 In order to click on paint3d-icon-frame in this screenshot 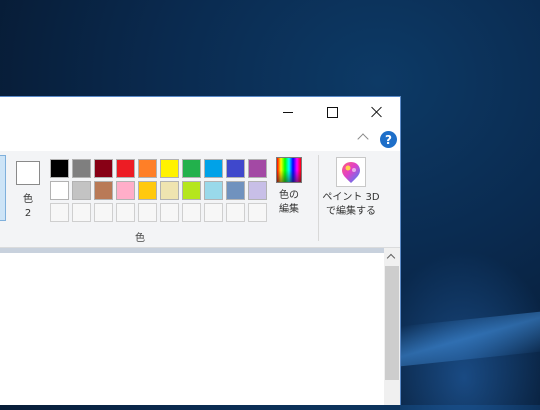, I will do `click(351, 172)`.